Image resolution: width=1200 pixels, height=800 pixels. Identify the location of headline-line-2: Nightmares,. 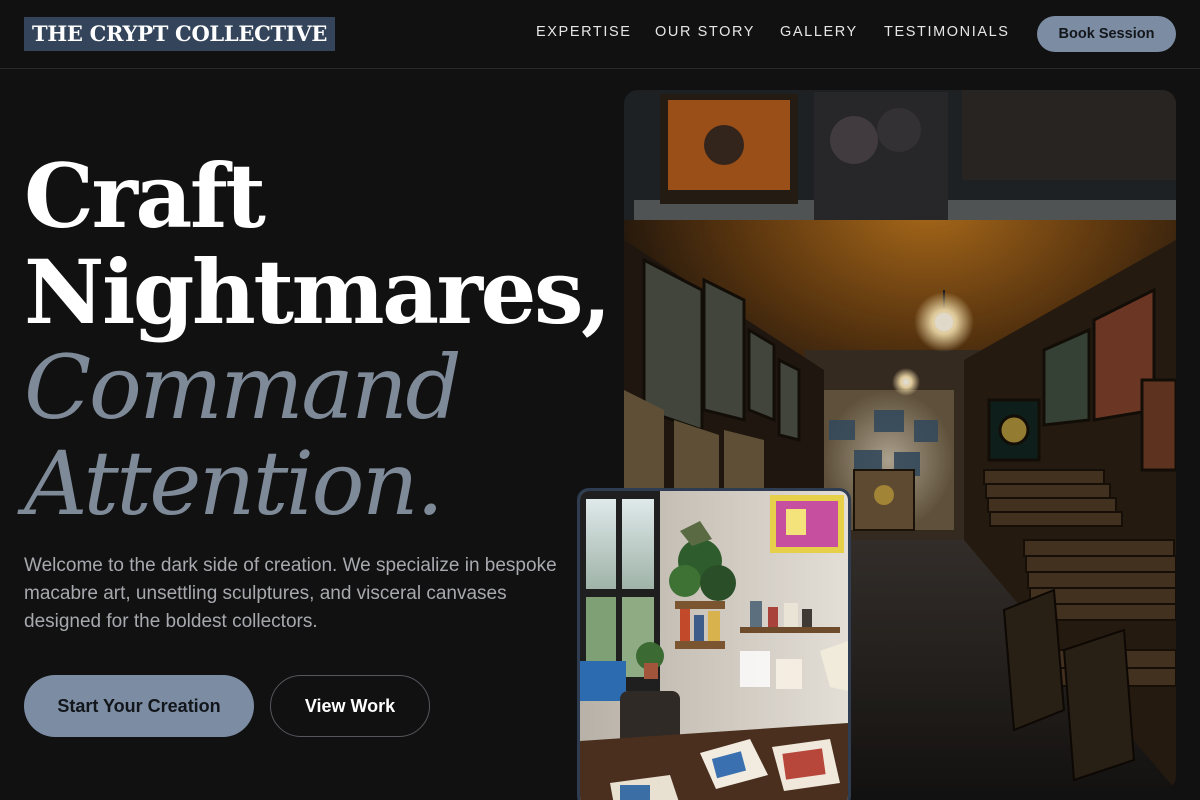
(318, 292).